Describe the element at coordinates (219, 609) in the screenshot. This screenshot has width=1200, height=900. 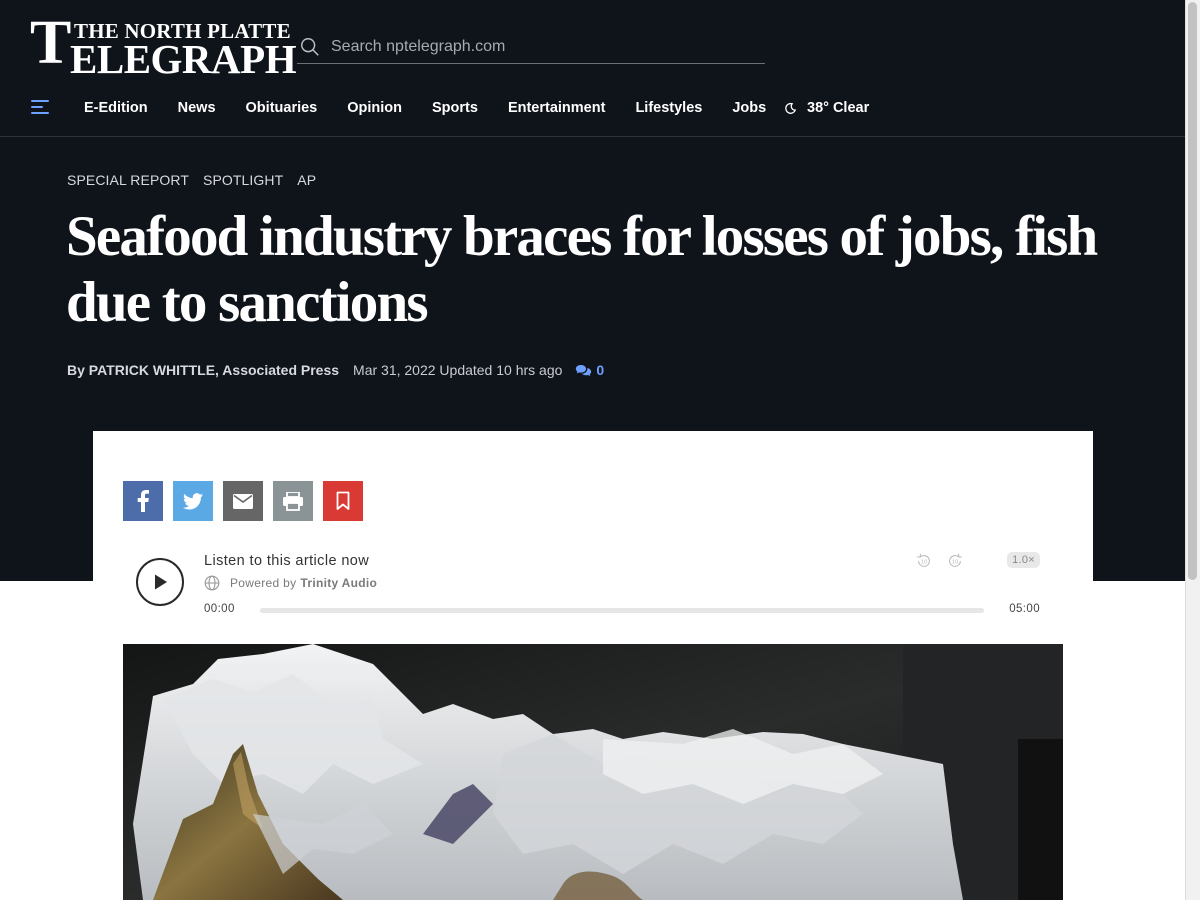
I see `audio-current-time: 00:00` at that location.